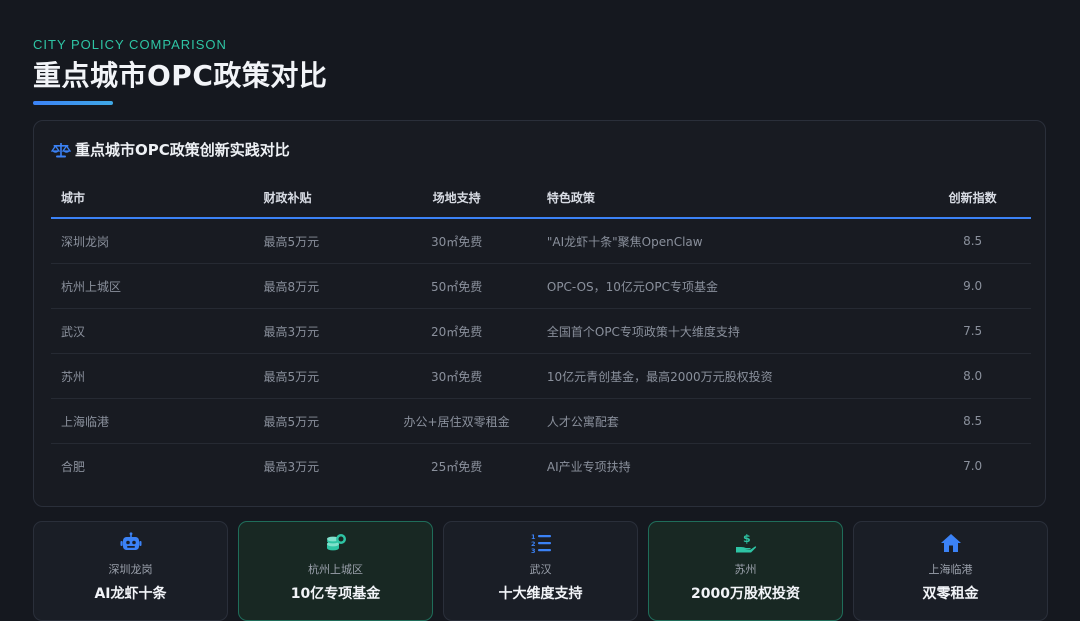 Image resolution: width=1080 pixels, height=621 pixels. I want to click on card-city-label: 武汉, so click(540, 569).